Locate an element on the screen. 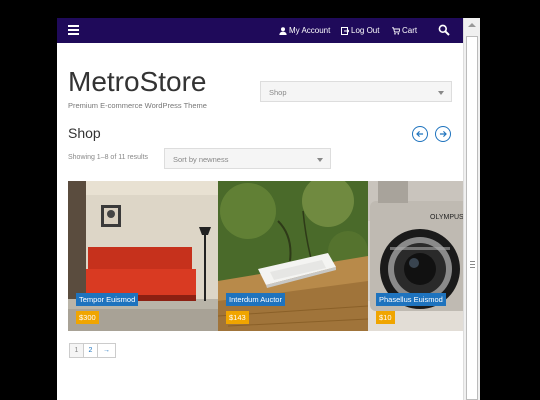 The image size is (540, 400). vertical-scrollbar is located at coordinates (471, 209).